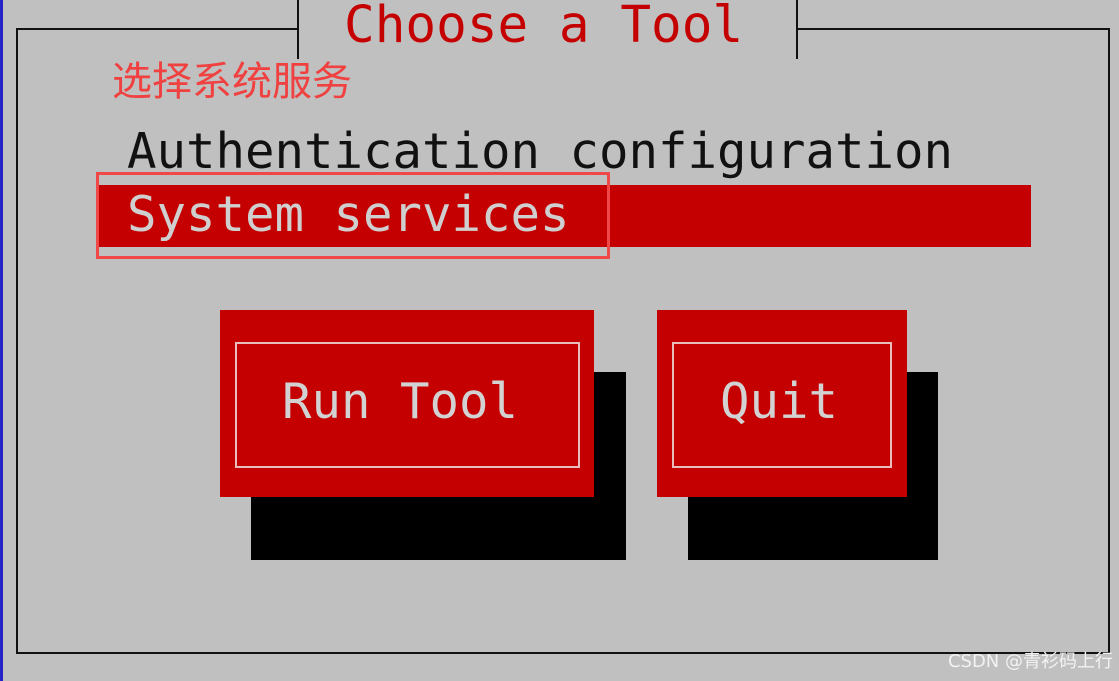  I want to click on run-tool-button-label: Run Tool, so click(400, 401).